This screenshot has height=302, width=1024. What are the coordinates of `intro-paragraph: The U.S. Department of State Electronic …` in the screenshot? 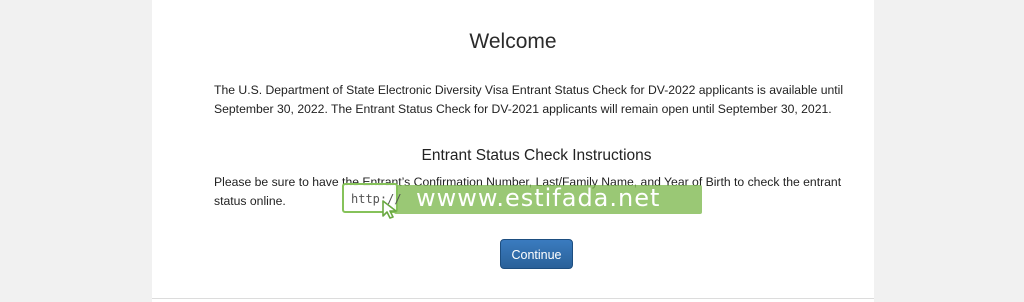 It's located at (529, 99).